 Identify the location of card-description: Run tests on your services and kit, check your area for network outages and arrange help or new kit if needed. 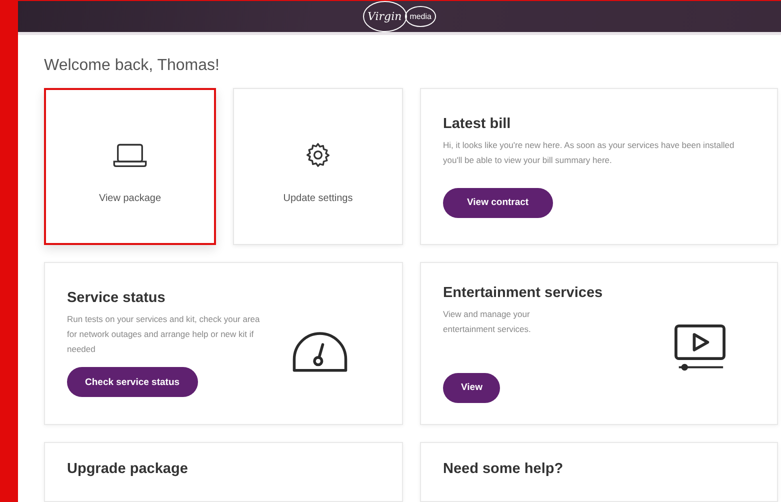
(164, 334).